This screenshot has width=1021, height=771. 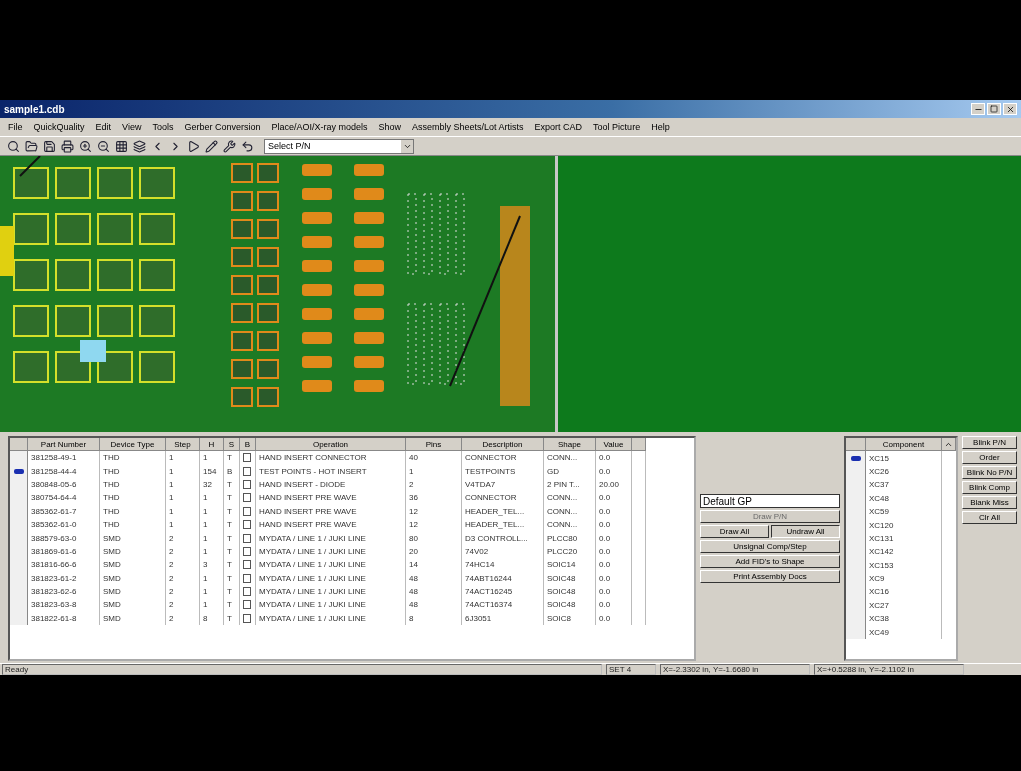 I want to click on side-button: Blink Comp, so click(x=989, y=487).